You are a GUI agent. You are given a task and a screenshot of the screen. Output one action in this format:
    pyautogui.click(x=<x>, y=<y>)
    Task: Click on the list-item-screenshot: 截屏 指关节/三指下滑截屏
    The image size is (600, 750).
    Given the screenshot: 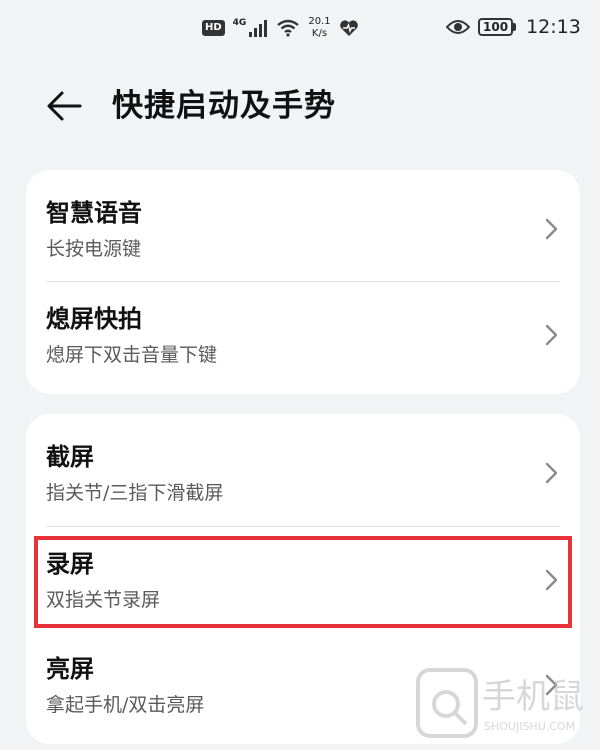 What is the action you would take?
    pyautogui.click(x=303, y=467)
    